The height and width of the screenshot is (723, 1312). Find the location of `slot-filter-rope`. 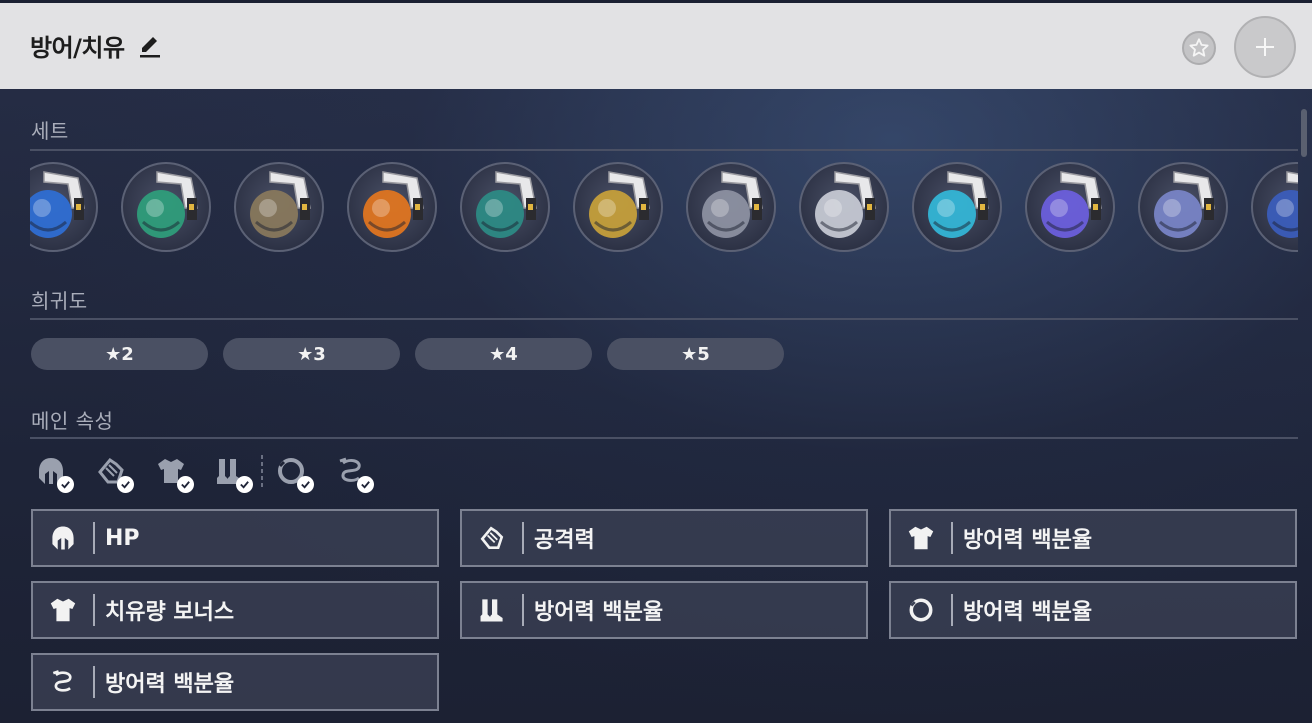

slot-filter-rope is located at coordinates (354, 473).